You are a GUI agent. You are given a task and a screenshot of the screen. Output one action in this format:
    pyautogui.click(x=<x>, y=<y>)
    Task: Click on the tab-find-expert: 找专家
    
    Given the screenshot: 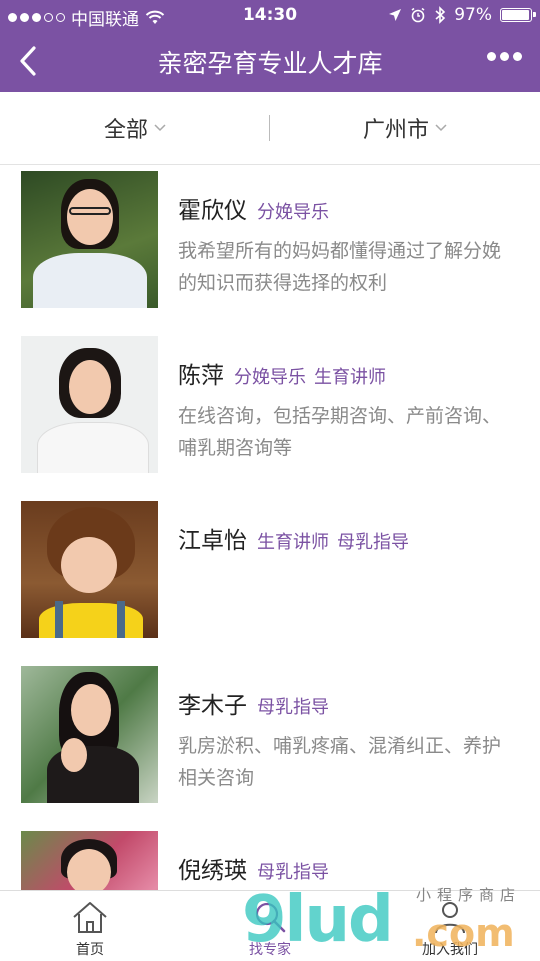 What is the action you would take?
    pyautogui.click(x=270, y=926)
    